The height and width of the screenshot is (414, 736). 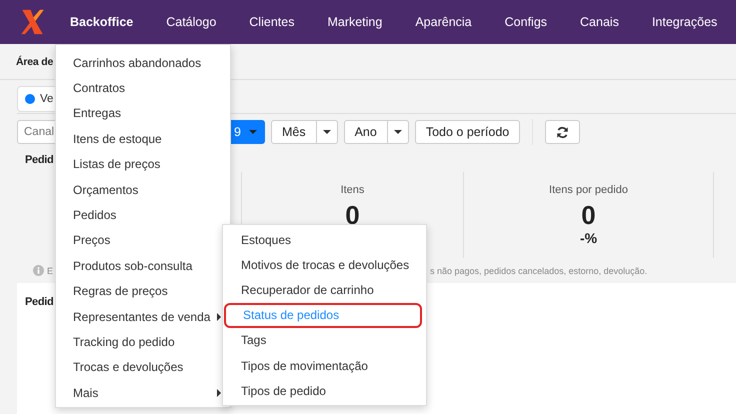 What do you see at coordinates (102, 22) in the screenshot?
I see `nav-tab: Backoffice` at bounding box center [102, 22].